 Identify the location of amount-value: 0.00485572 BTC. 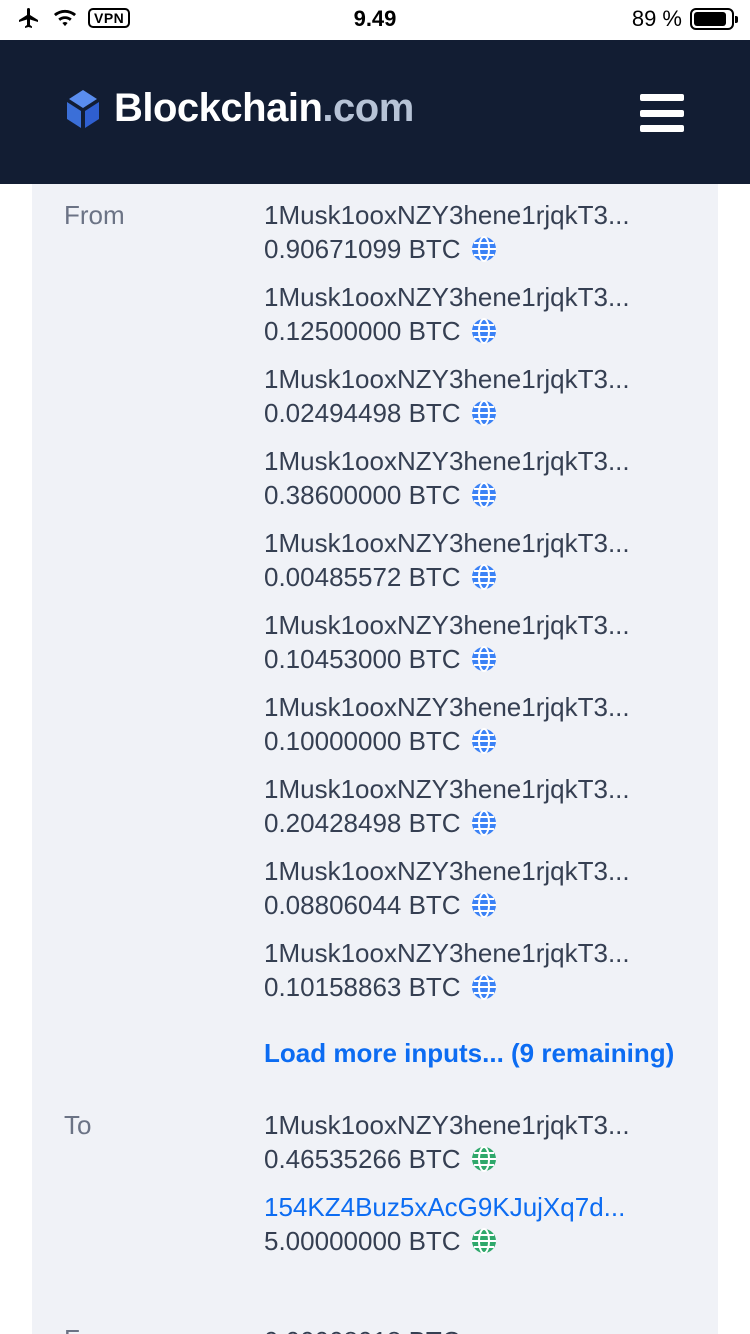
(362, 577).